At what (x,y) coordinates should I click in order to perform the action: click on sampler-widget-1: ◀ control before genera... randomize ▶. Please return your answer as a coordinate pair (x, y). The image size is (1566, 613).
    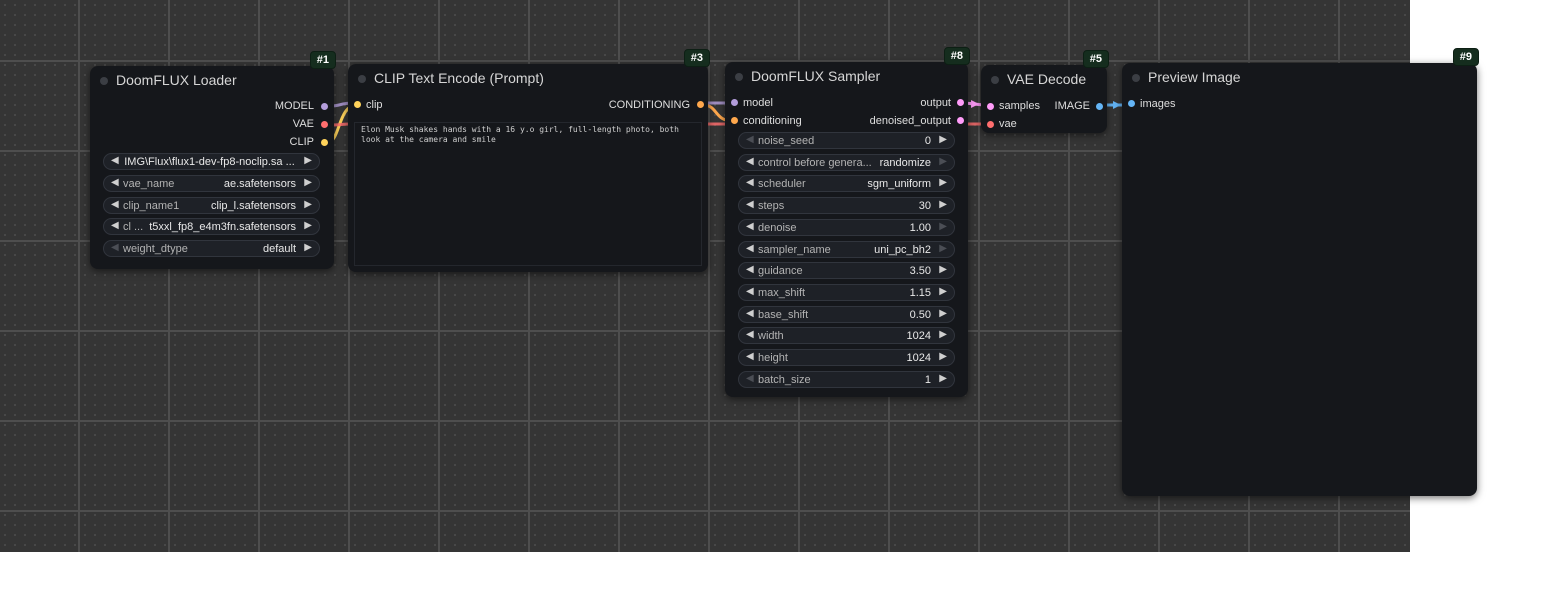
    Looking at the image, I should click on (846, 162).